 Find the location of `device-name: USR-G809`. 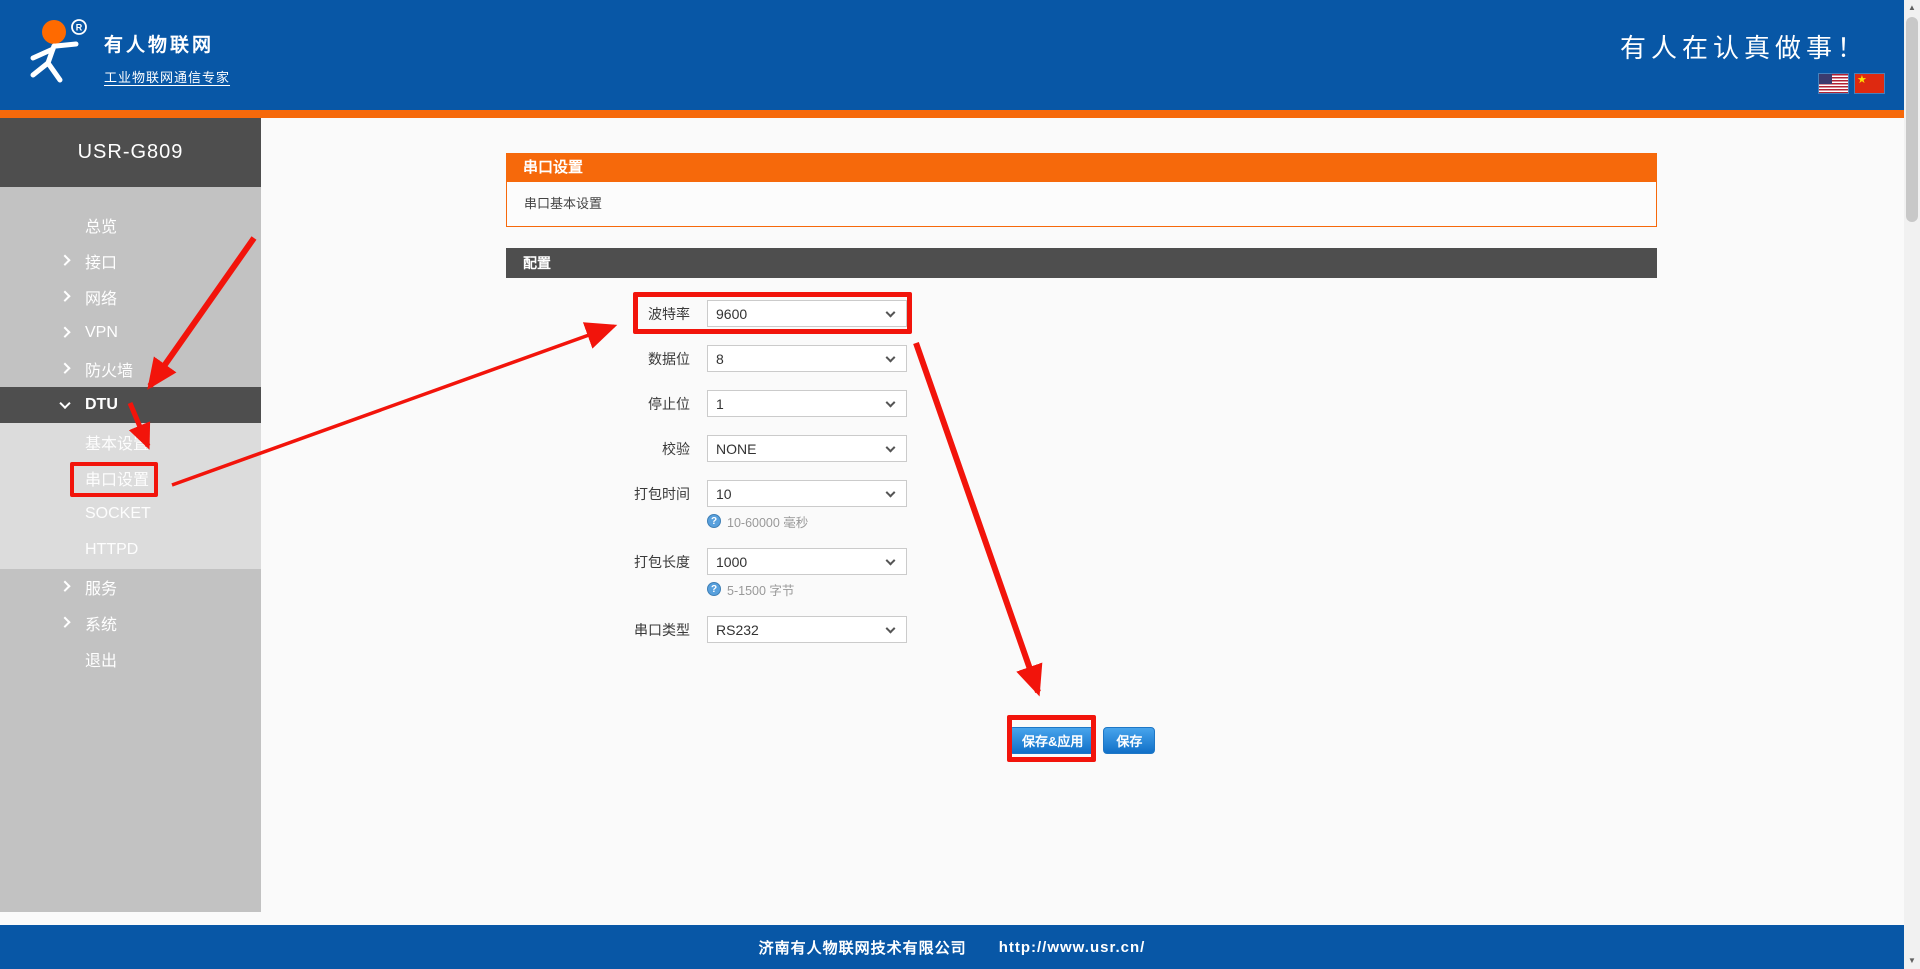

device-name: USR-G809 is located at coordinates (130, 152).